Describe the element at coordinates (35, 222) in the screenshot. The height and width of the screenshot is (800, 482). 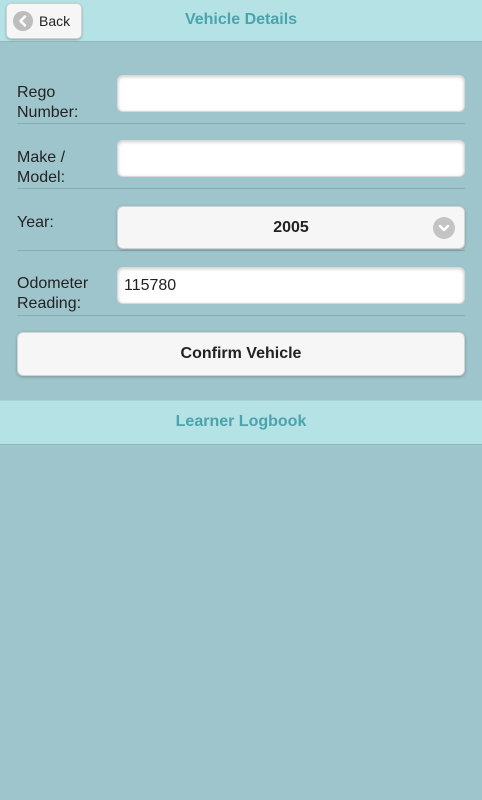
I see `year-label: Year:` at that location.